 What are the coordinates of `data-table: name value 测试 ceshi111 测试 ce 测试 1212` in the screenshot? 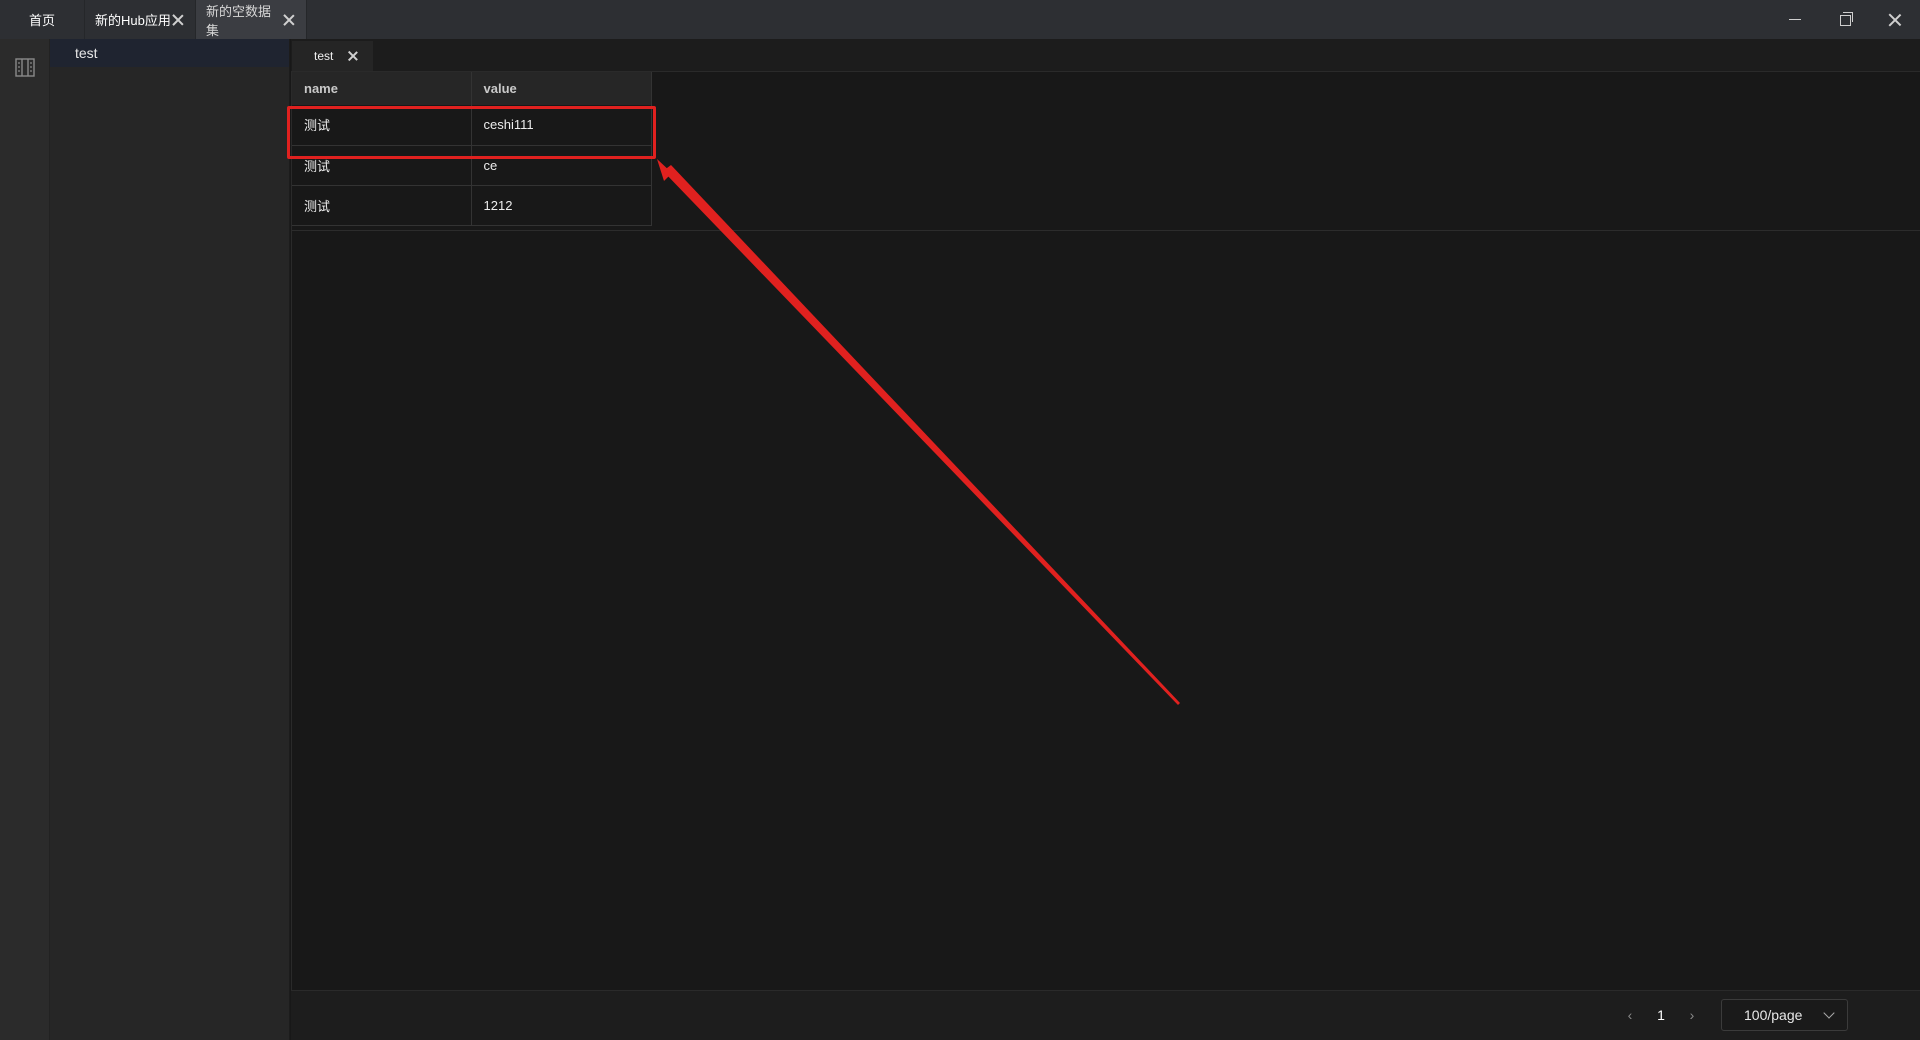 It's located at (472, 149).